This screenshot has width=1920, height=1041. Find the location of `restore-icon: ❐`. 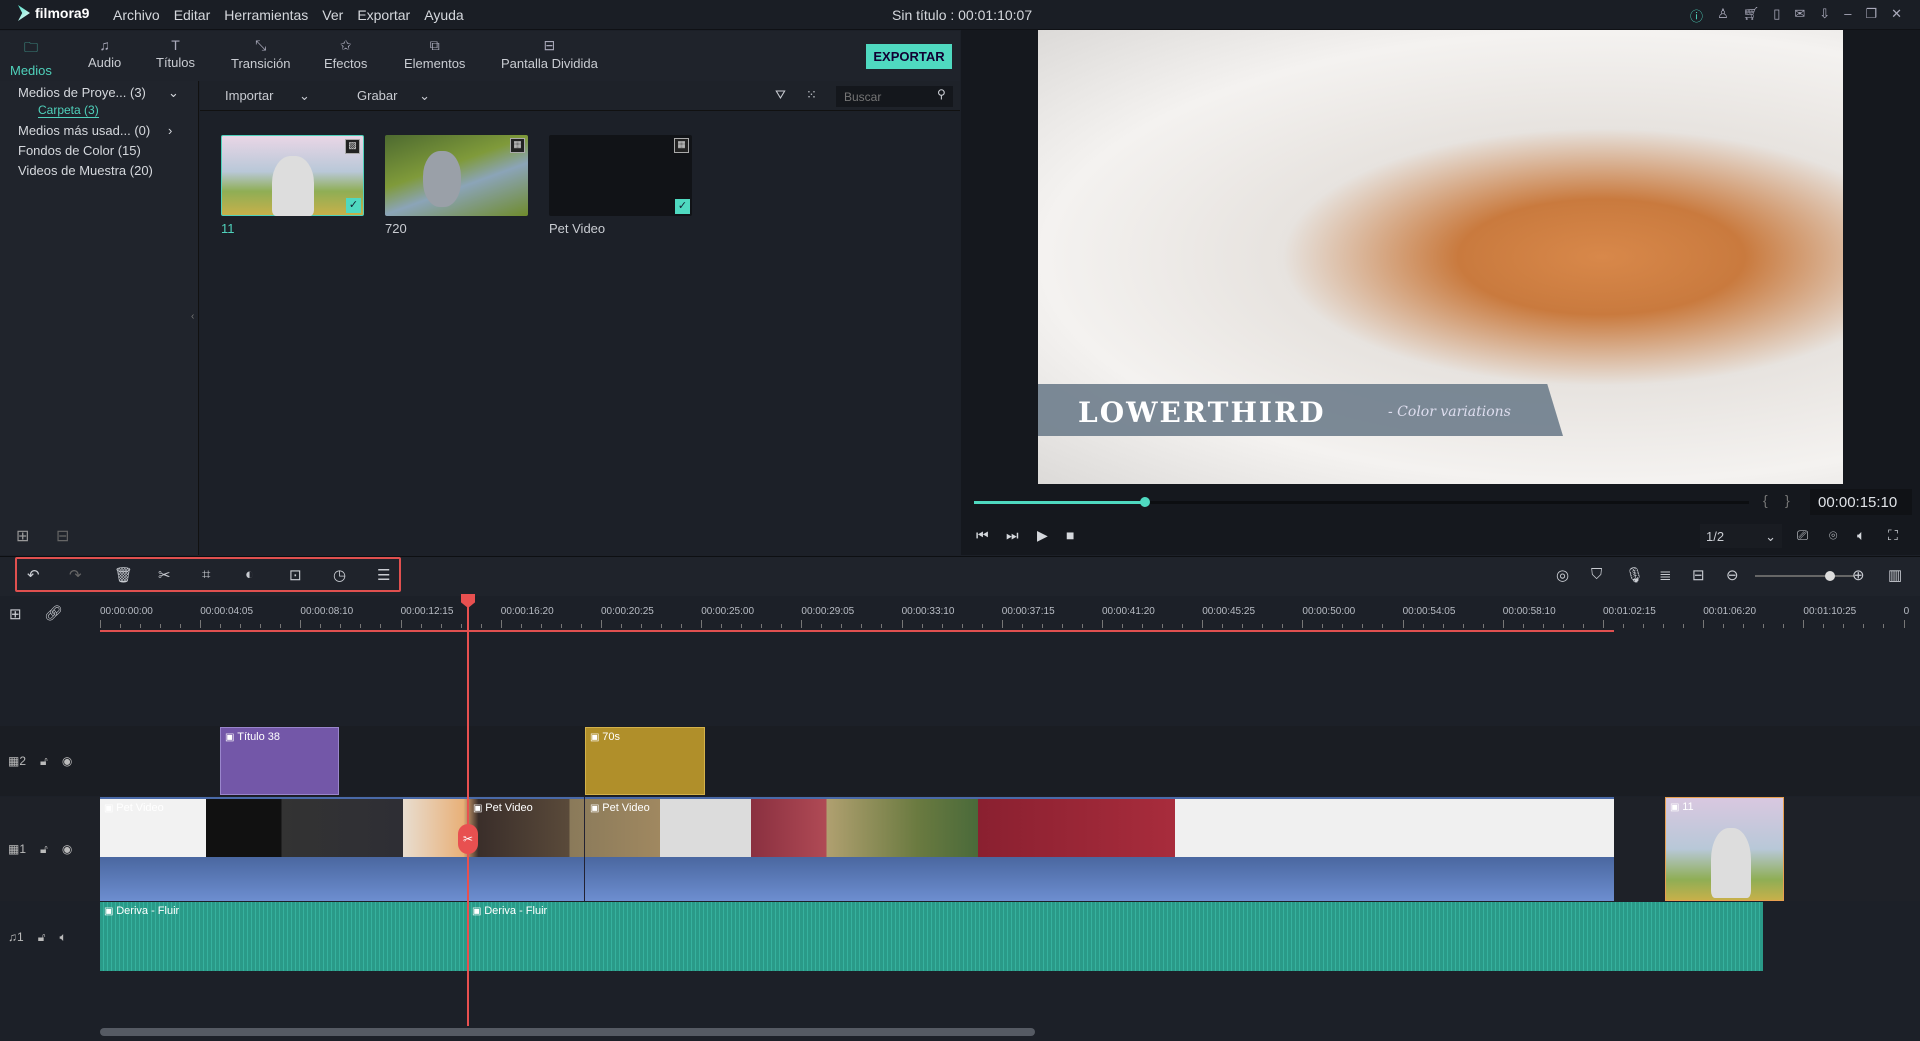

restore-icon: ❐ is located at coordinates (1871, 15).